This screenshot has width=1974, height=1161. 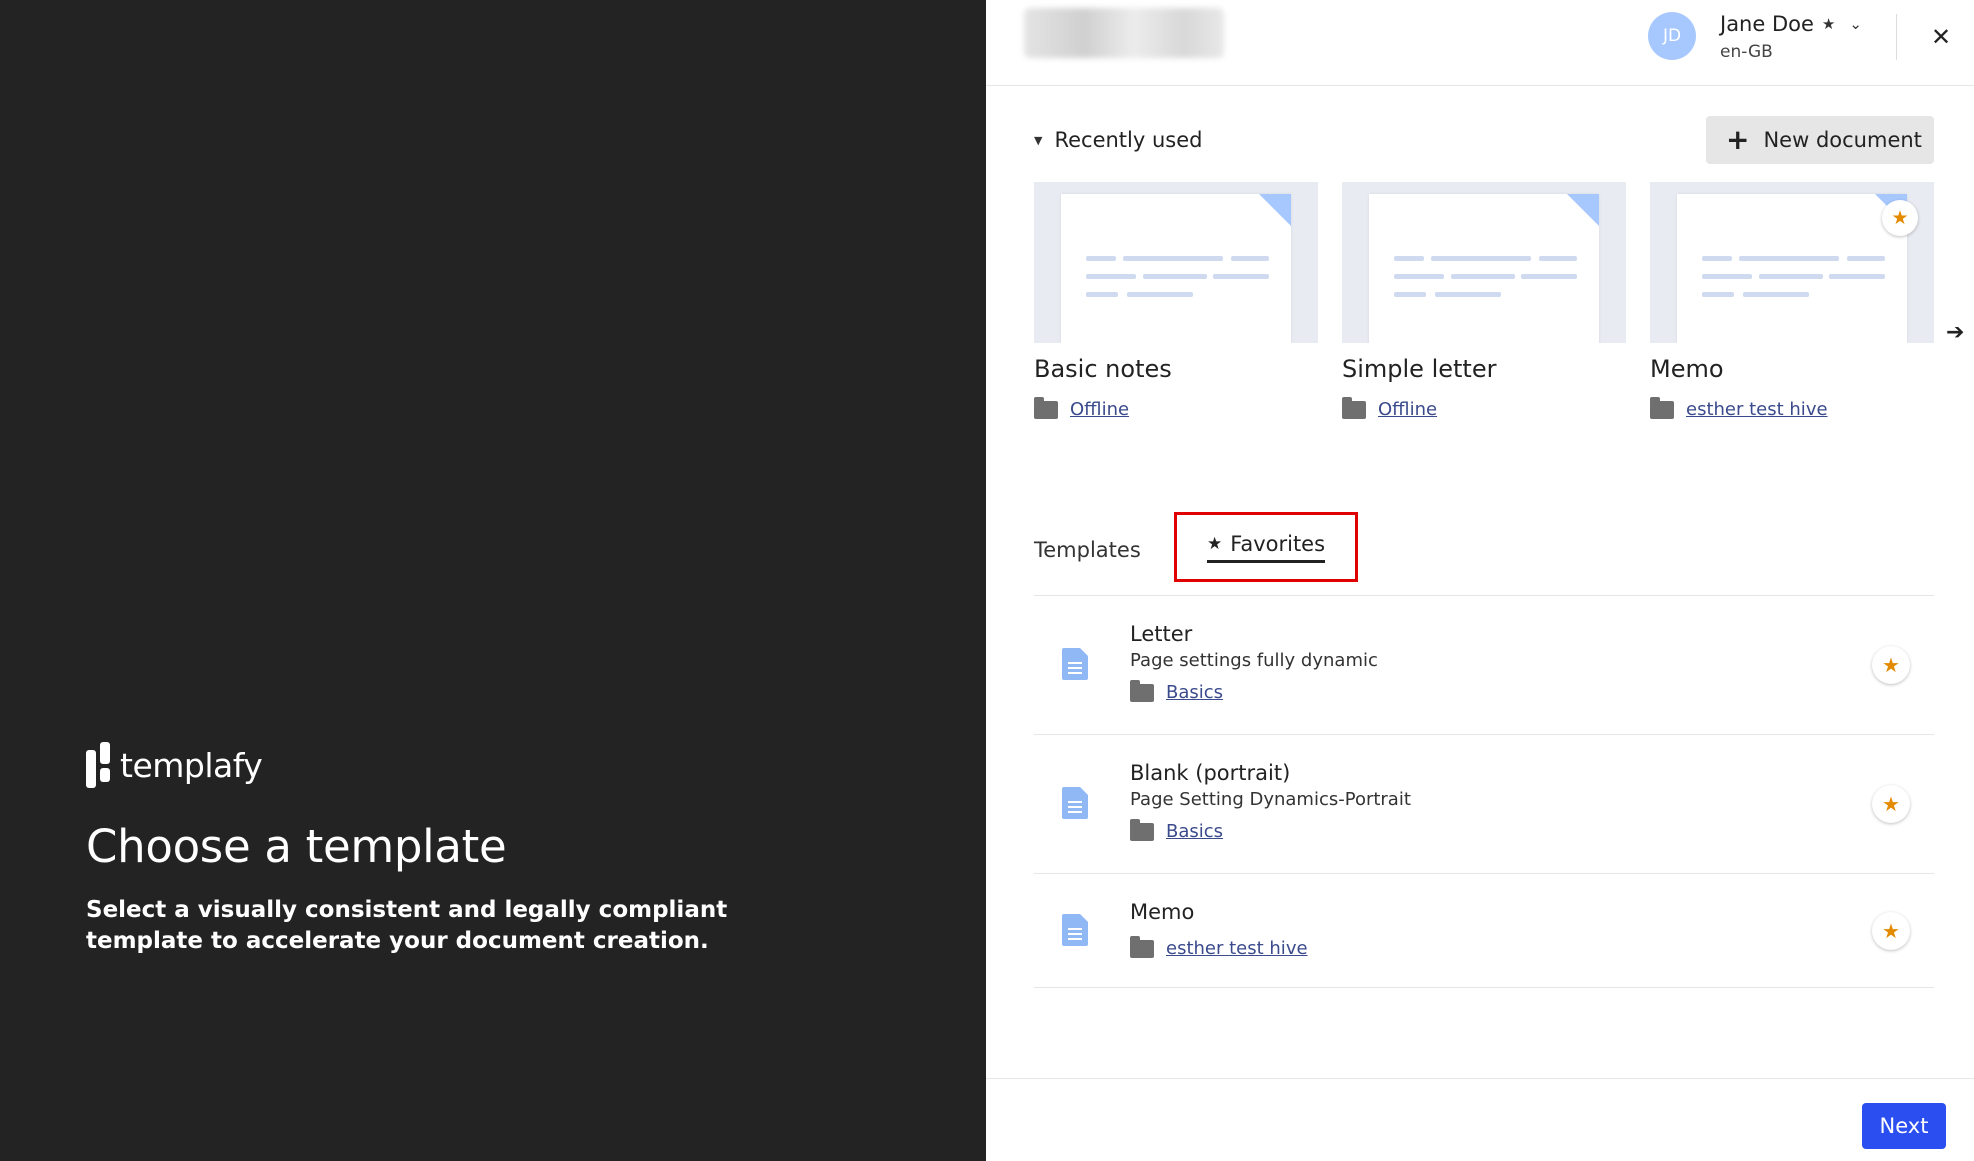 What do you see at coordinates (1176, 369) in the screenshot?
I see `card-title: Basic notes` at bounding box center [1176, 369].